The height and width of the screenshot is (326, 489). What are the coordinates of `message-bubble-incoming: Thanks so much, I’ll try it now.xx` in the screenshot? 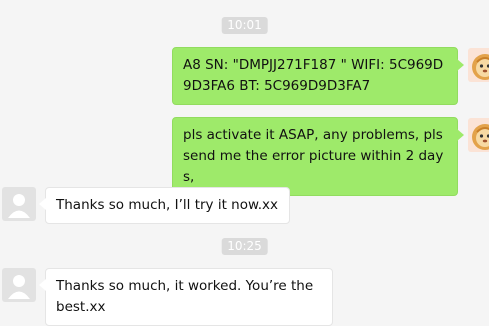 It's located at (164, 205).